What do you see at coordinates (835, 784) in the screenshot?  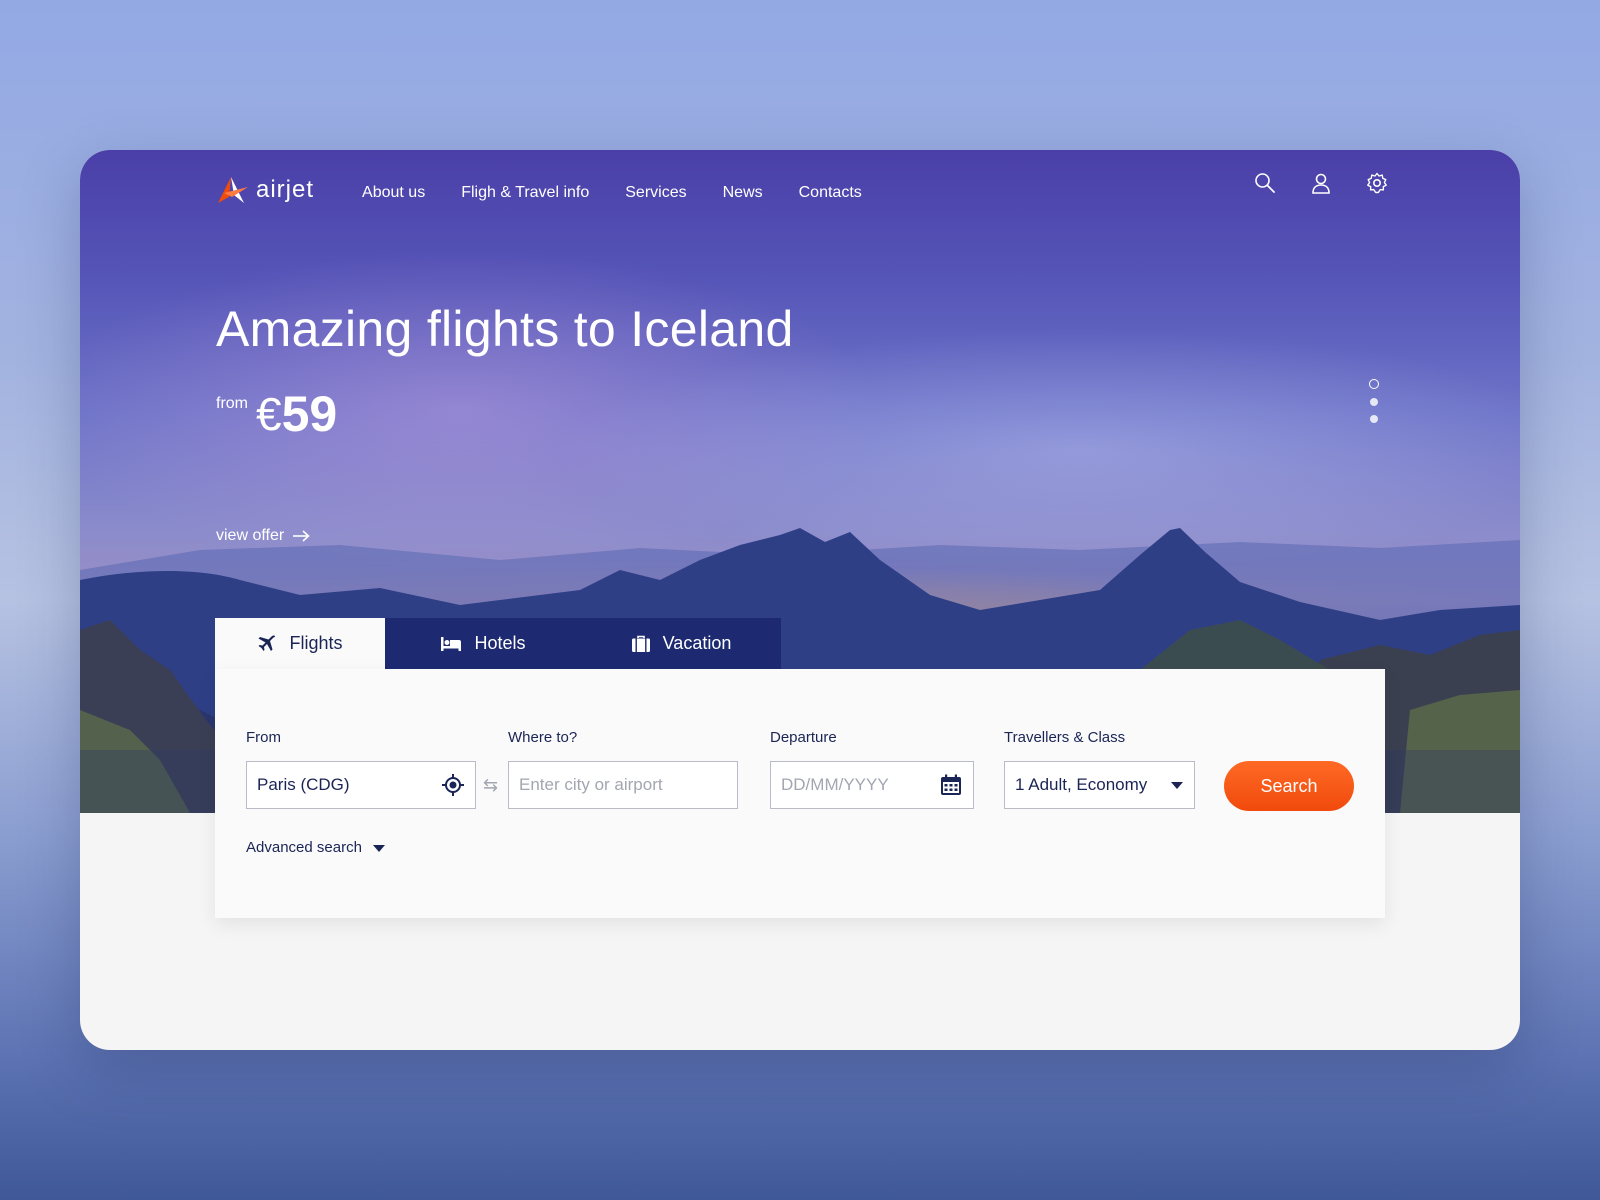 I see `departure-placeholder: DD/MM/YYYY` at bounding box center [835, 784].